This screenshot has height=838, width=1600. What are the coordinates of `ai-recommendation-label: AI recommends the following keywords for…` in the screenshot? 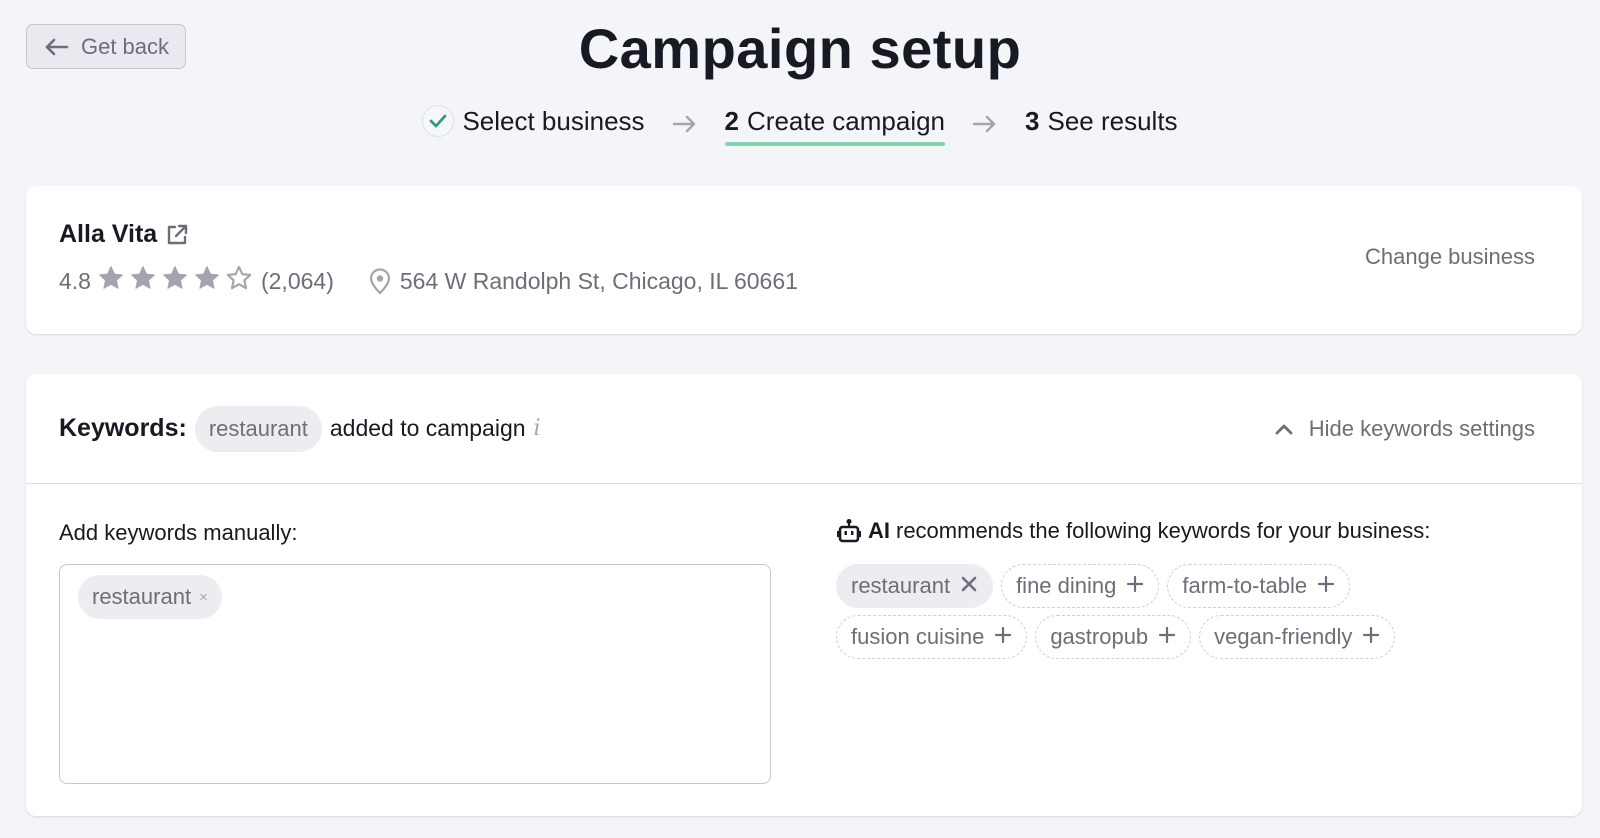 It's located at (1133, 531).